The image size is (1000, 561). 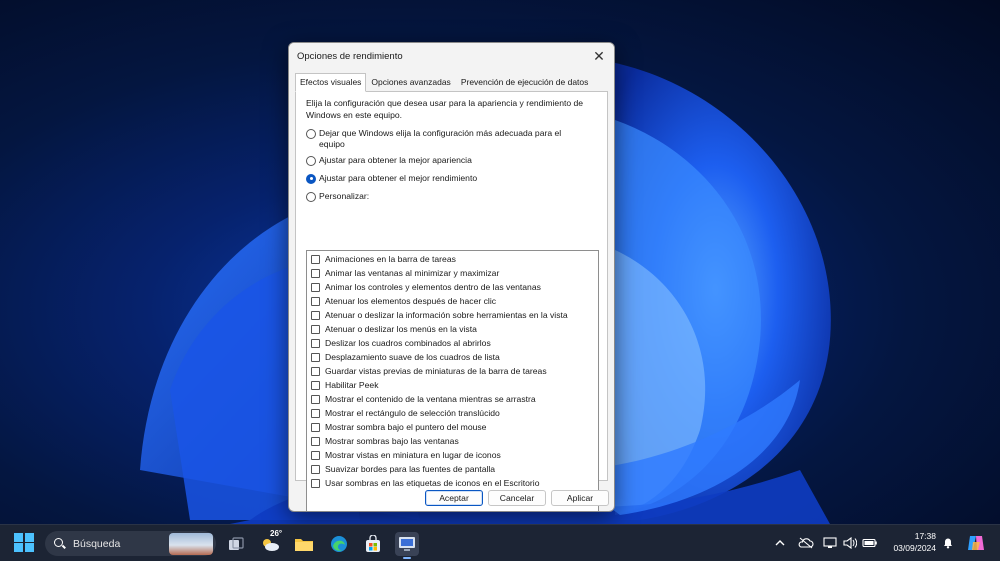 What do you see at coordinates (332, 144) in the screenshot?
I see `radio-label-line2: equipo` at bounding box center [332, 144].